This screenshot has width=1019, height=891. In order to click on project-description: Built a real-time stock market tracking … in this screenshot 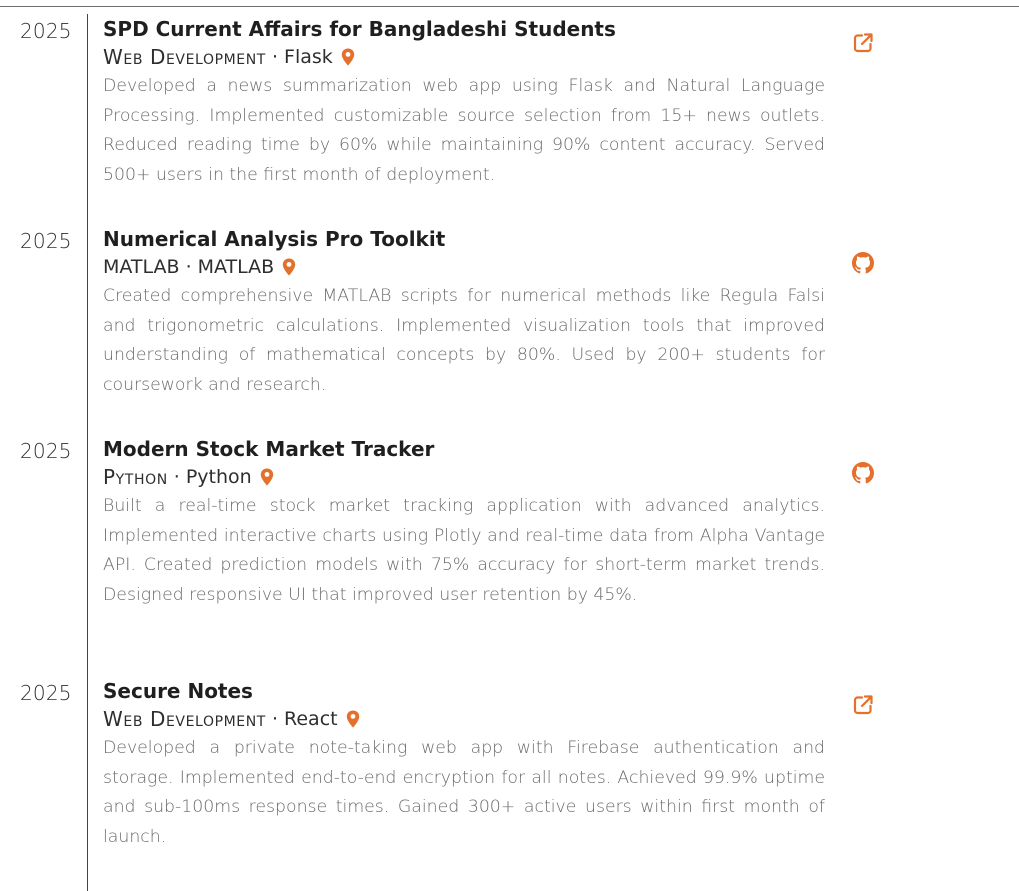, I will do `click(464, 550)`.